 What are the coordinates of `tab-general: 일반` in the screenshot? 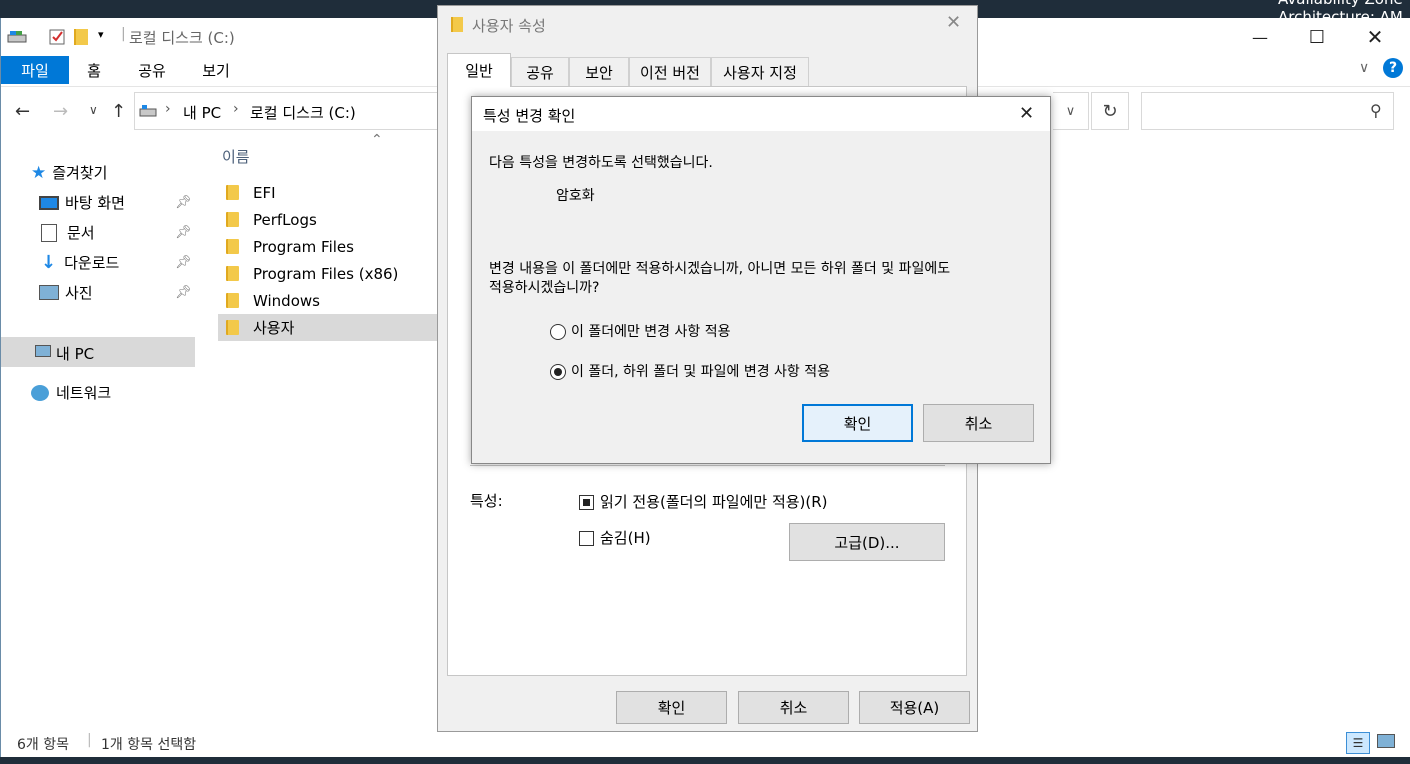 It's located at (479, 70).